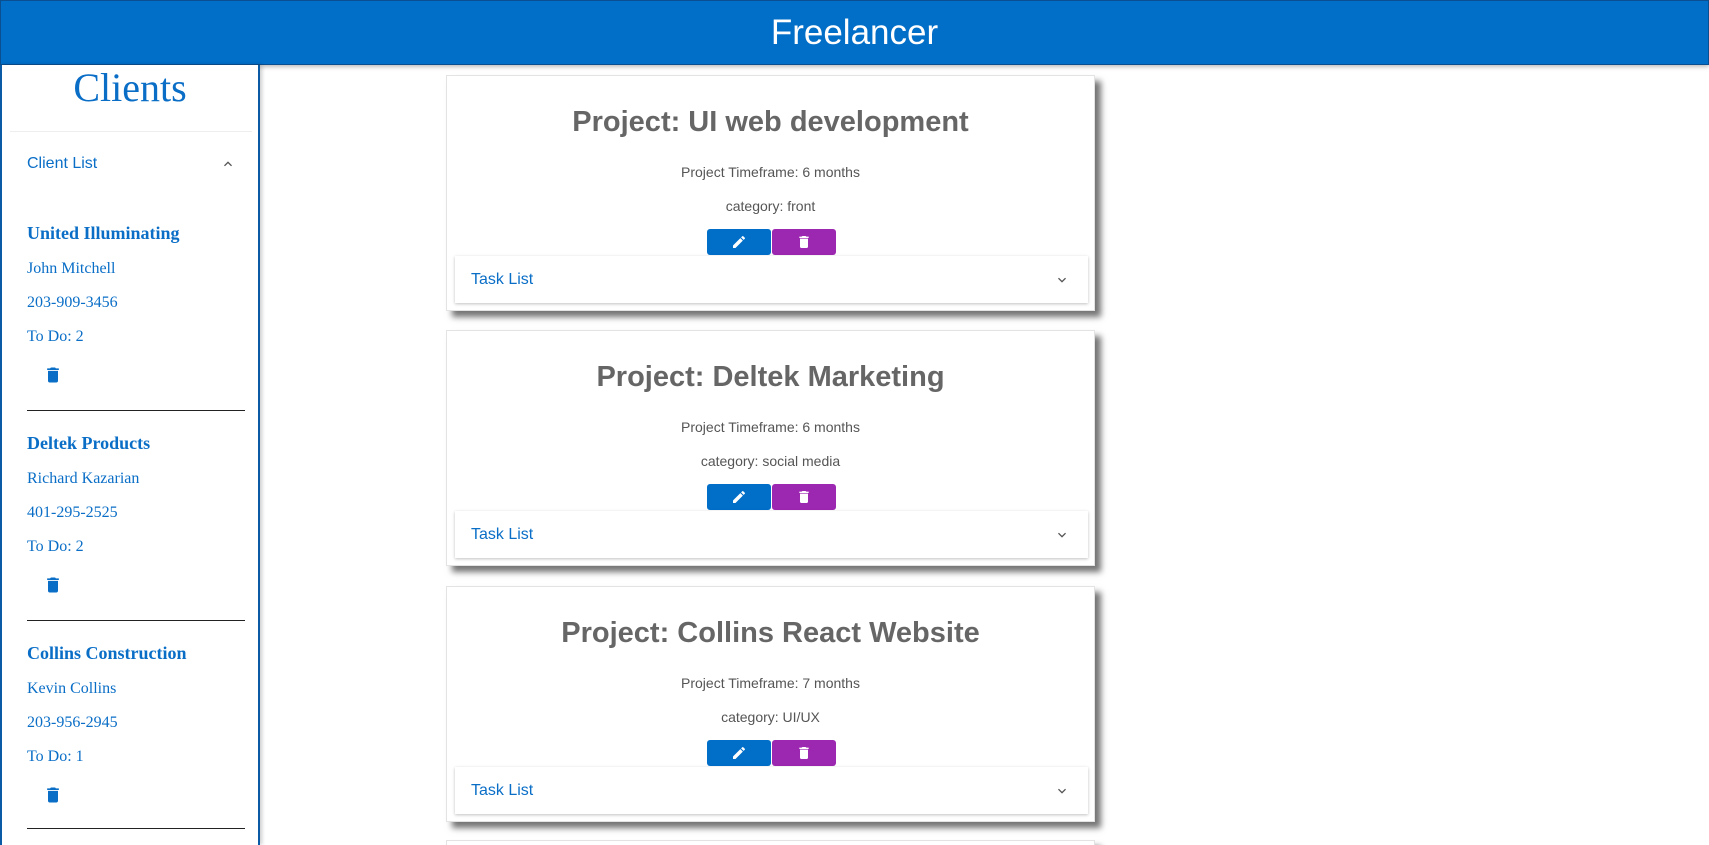 This screenshot has height=845, width=1709. Describe the element at coordinates (131, 163) in the screenshot. I see `client-list-toggle: Client List` at that location.